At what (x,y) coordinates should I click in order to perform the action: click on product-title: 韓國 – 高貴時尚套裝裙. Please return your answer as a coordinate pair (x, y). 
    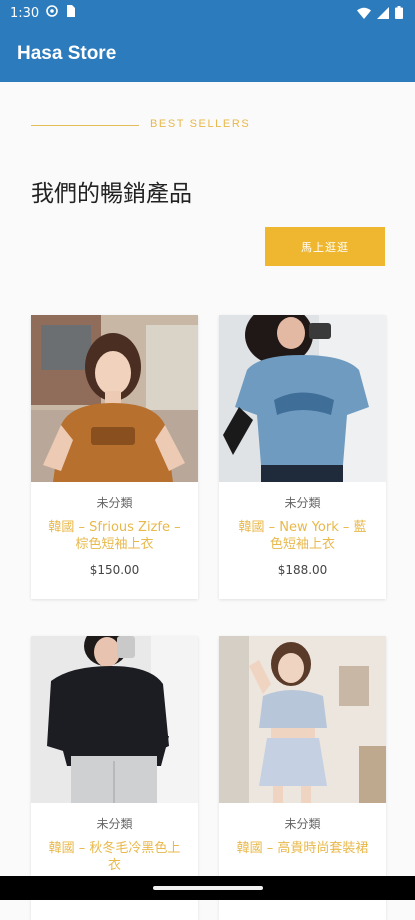
    Looking at the image, I should click on (302, 848).